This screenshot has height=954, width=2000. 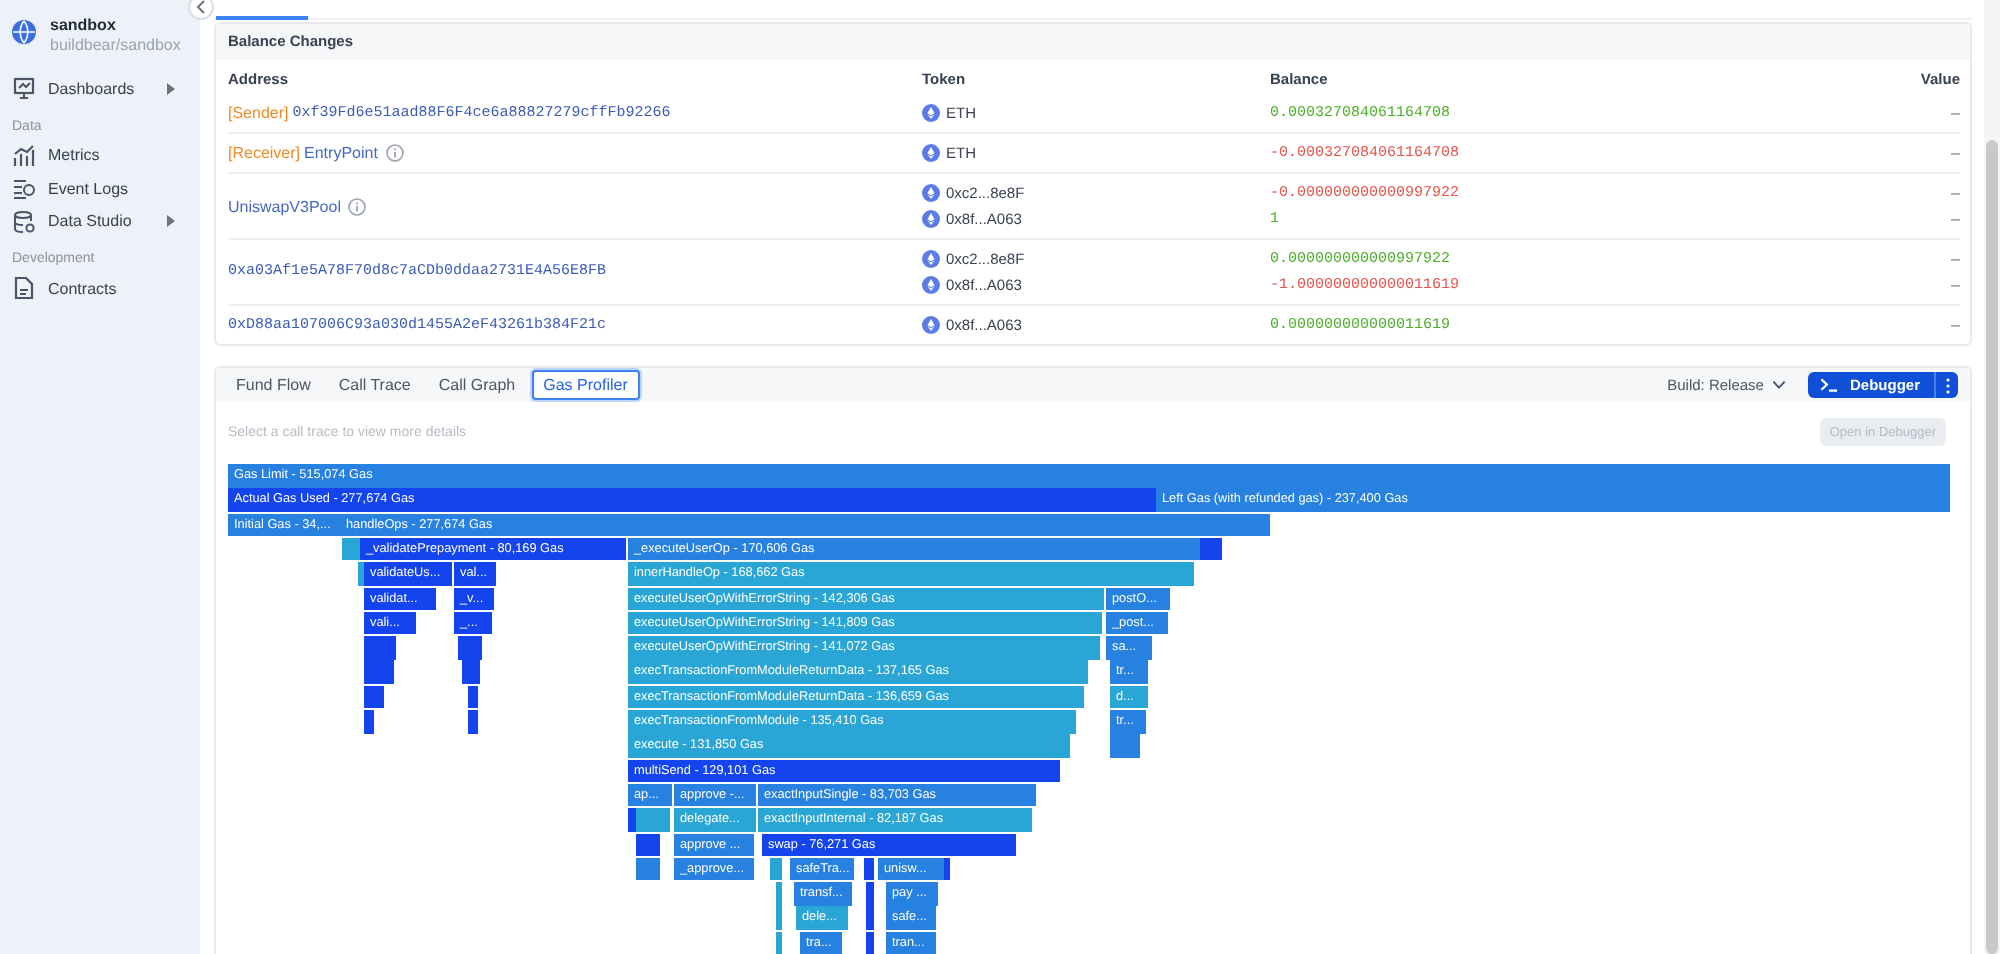 I want to click on caret-icon, so click(x=1778, y=385).